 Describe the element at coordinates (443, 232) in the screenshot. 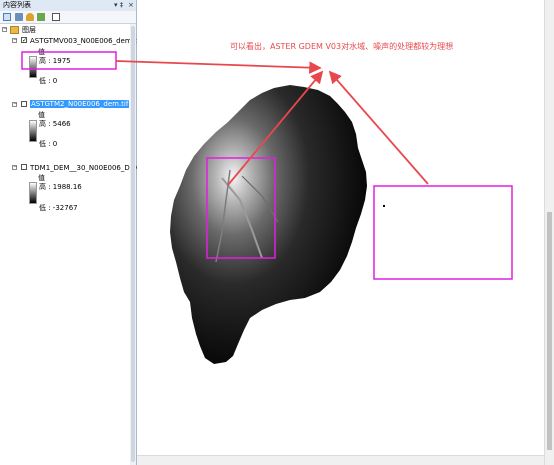

I see `water-highlight-box` at that location.